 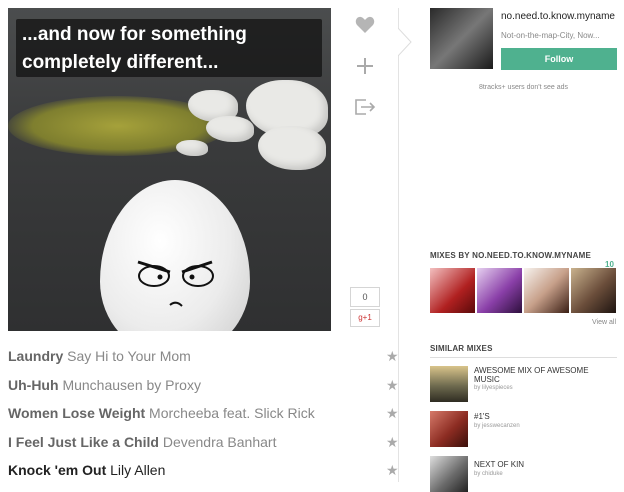 What do you see at coordinates (77, 413) in the screenshot?
I see `track-title: Women Lose Weight` at bounding box center [77, 413].